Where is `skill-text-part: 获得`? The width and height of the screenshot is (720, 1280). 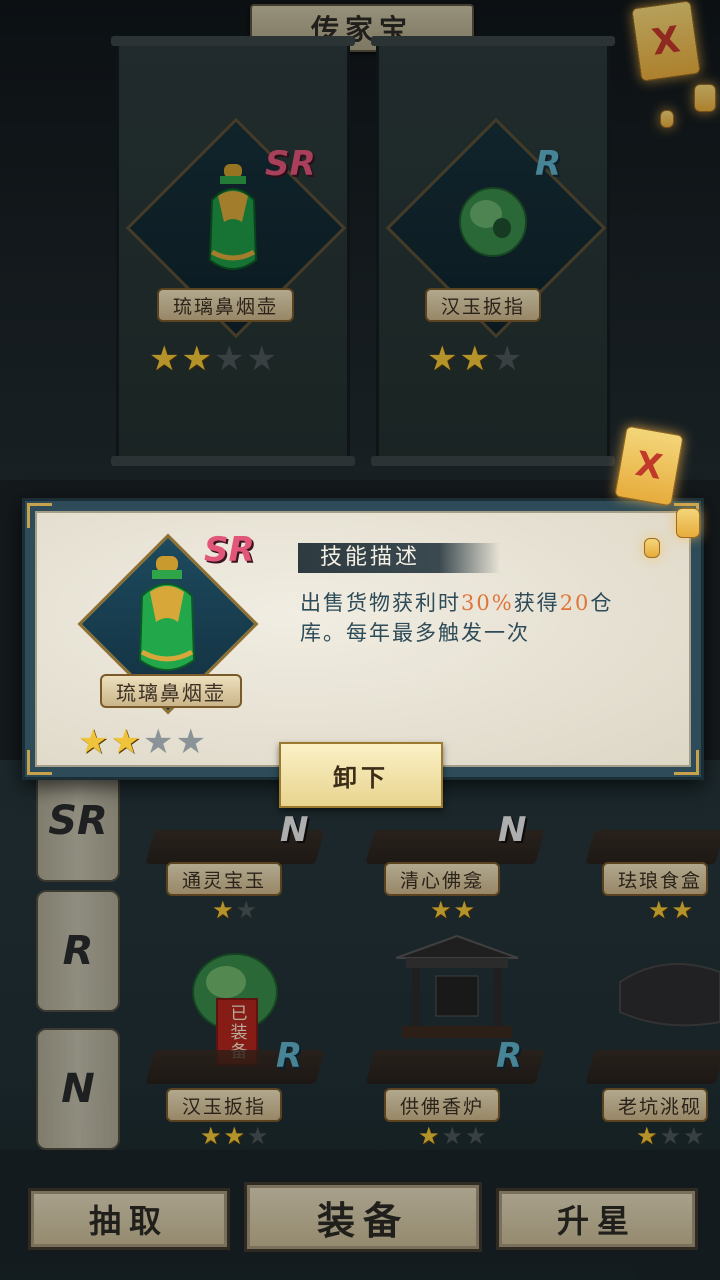
skill-text-part: 获得 is located at coordinates (536, 603).